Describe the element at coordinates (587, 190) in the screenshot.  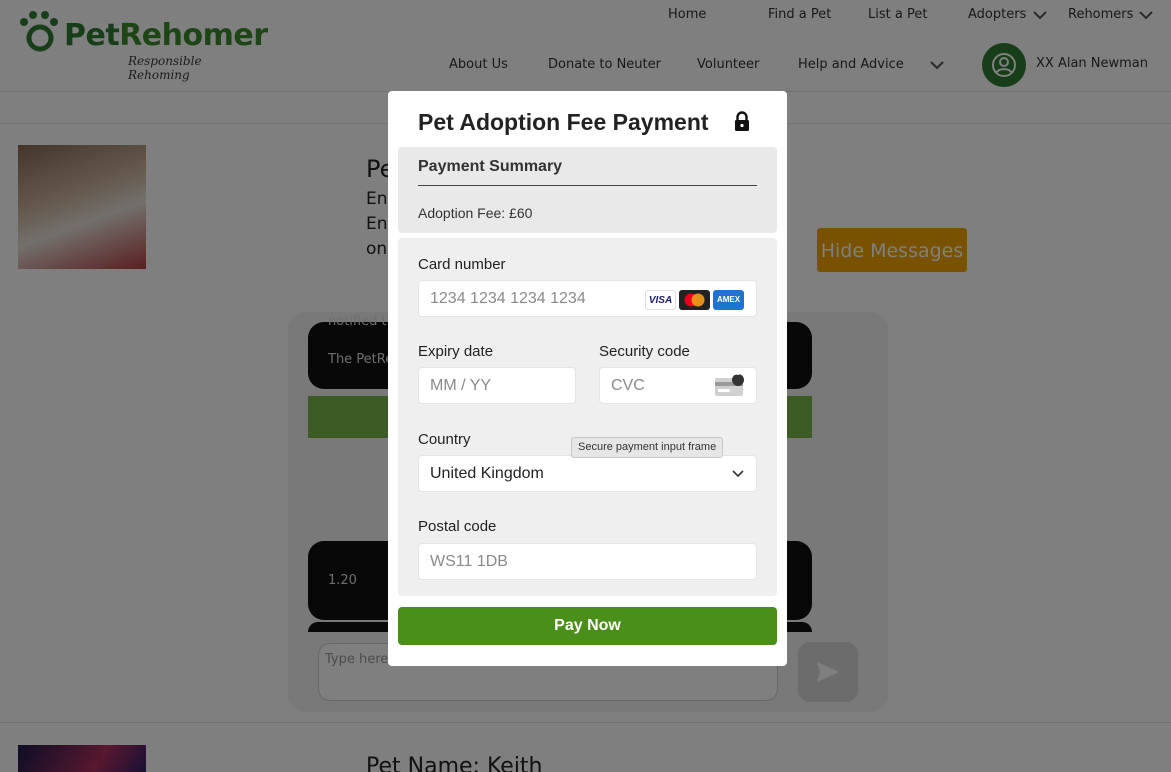
I see `payment-summary: Payment Summary Adoption Fee: £60` at that location.